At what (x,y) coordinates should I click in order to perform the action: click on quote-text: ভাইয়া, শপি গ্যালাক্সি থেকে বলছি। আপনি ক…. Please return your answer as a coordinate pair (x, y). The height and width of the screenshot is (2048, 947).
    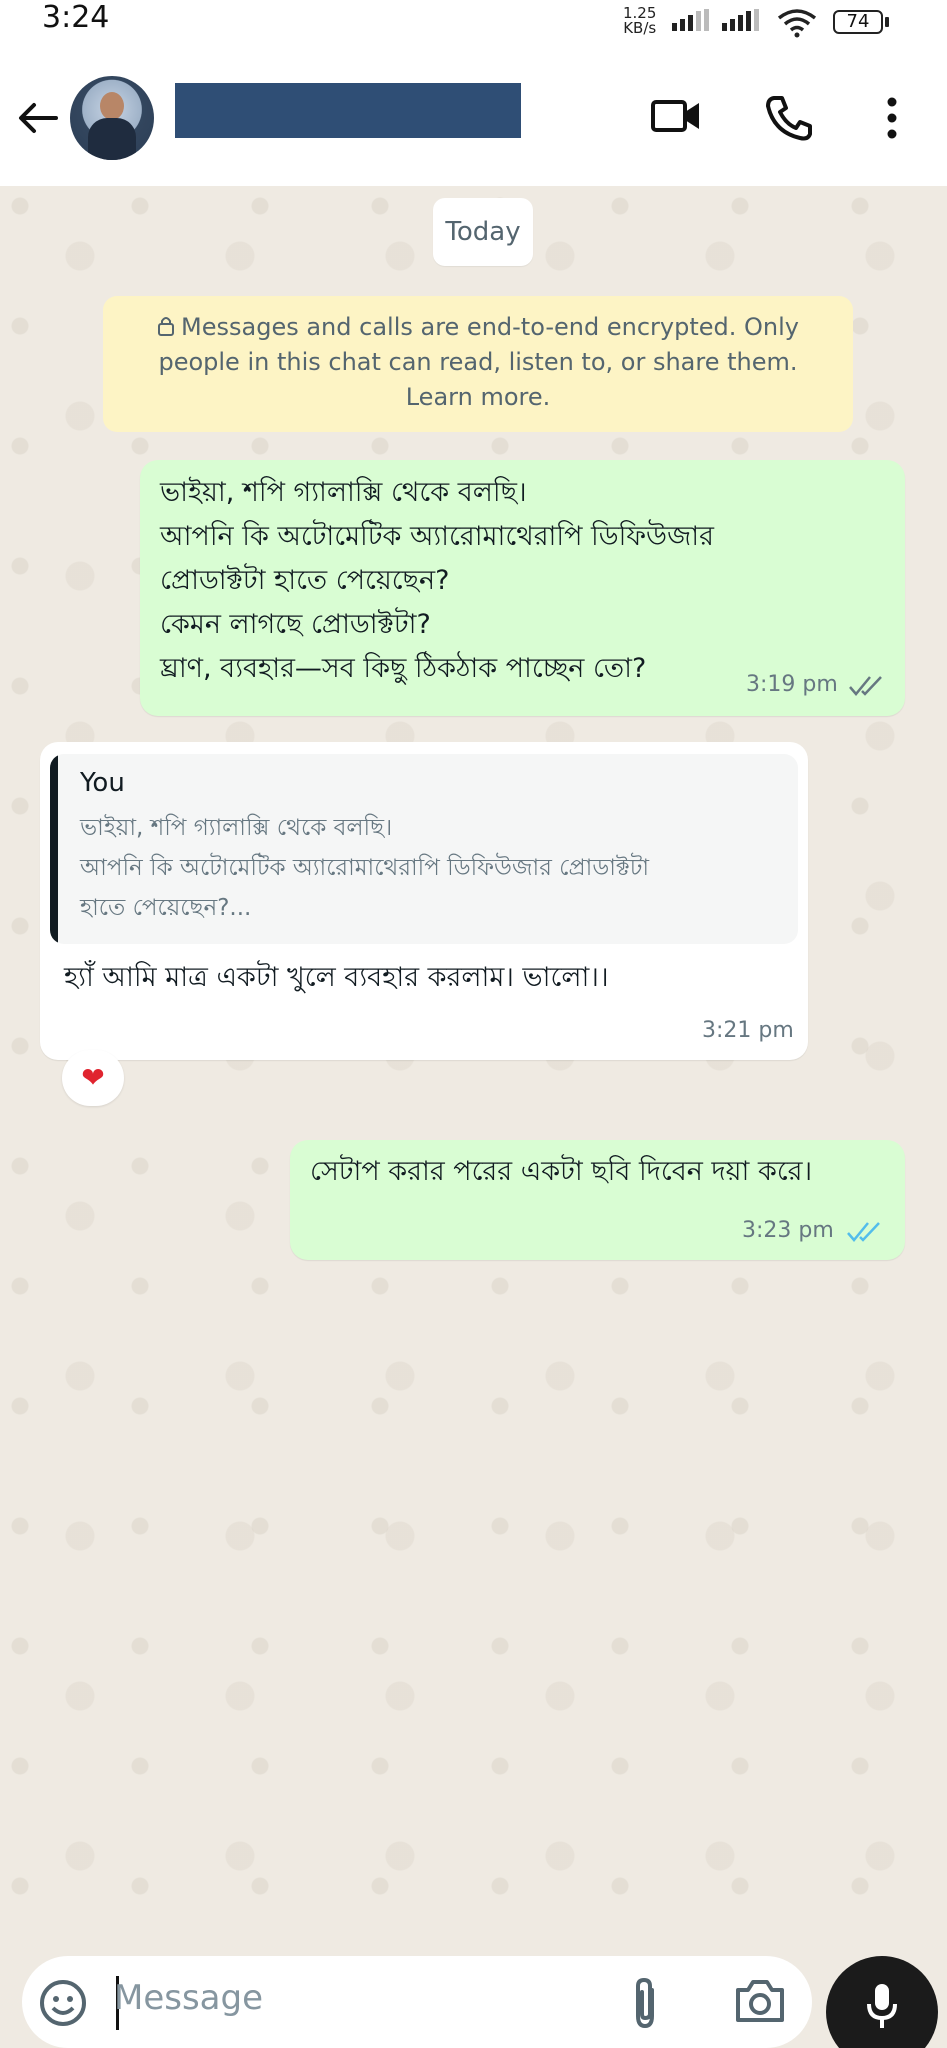
    Looking at the image, I should click on (365, 868).